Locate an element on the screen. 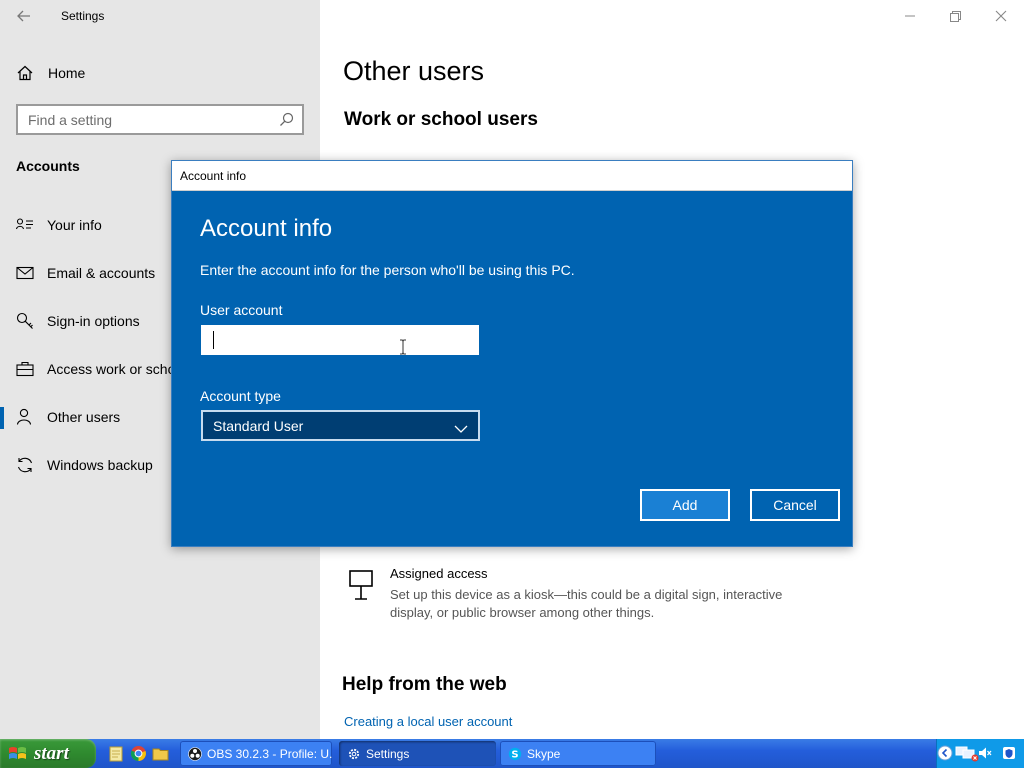 Image resolution: width=1024 pixels, height=768 pixels. home-icon is located at coordinates (25, 73).